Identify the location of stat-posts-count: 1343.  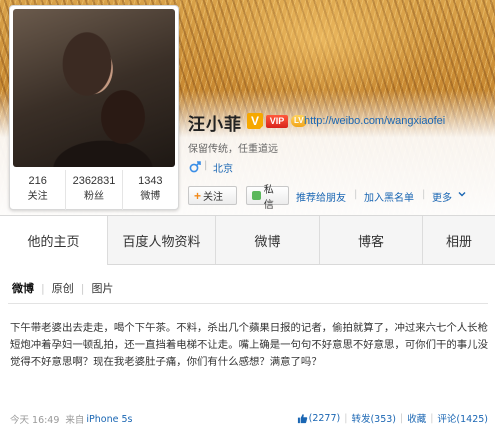
(150, 181).